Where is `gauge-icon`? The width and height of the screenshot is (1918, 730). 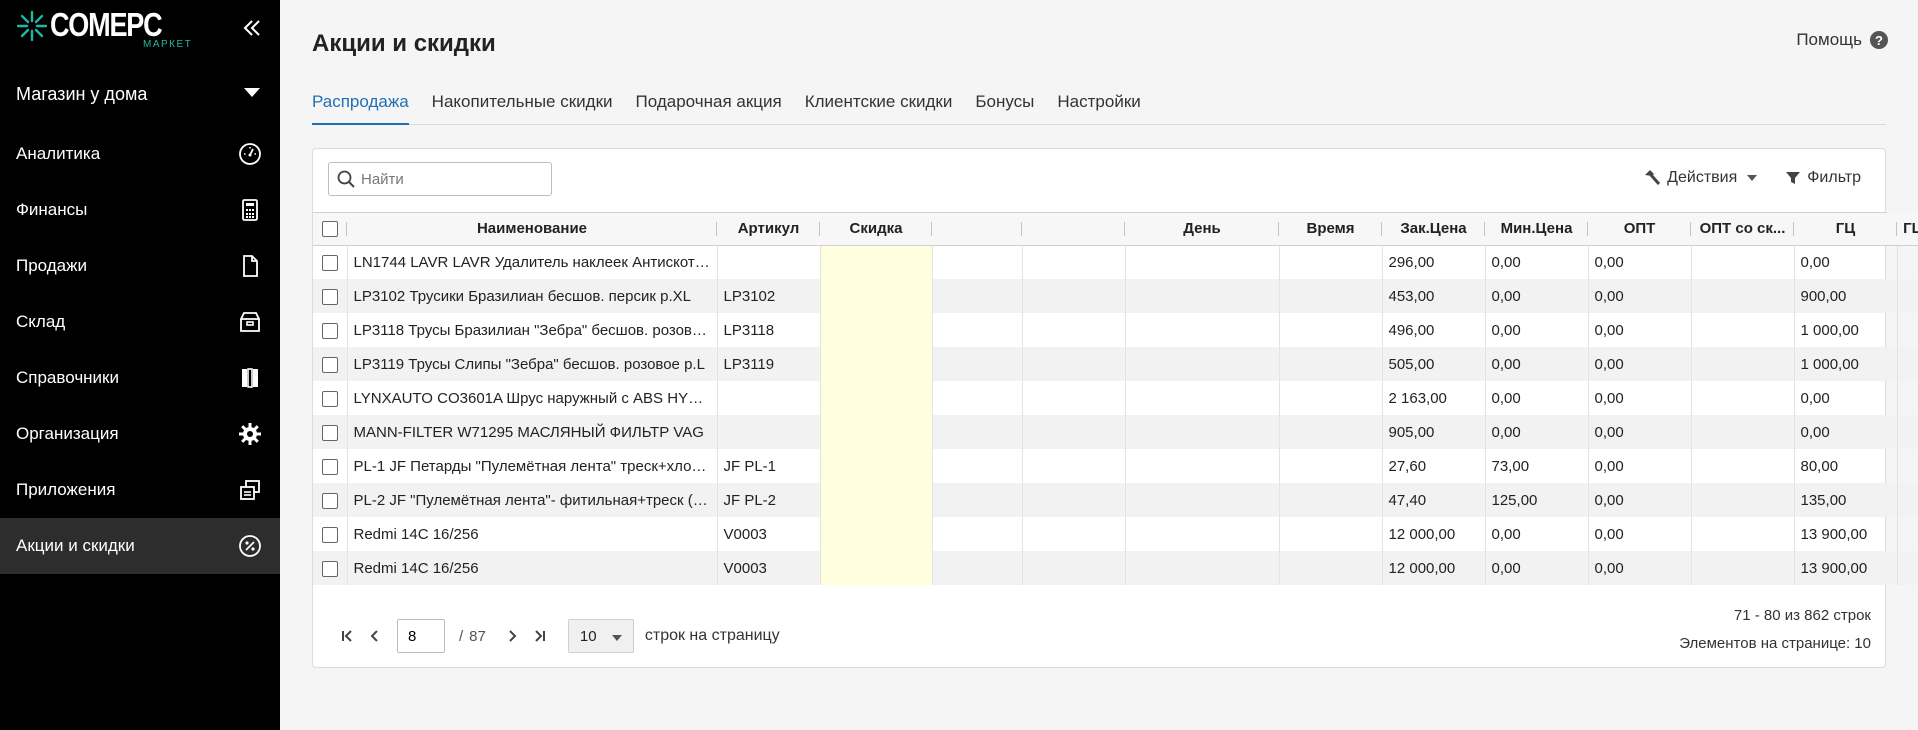 gauge-icon is located at coordinates (250, 154).